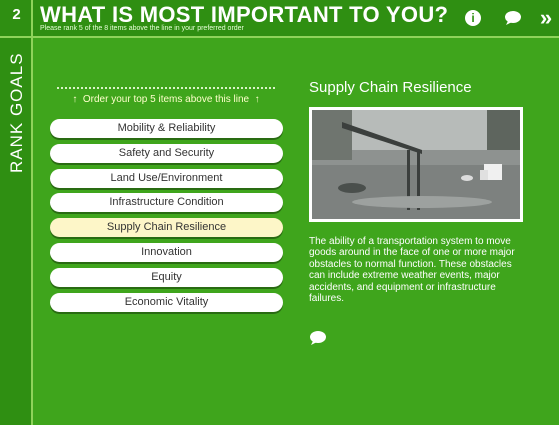 The width and height of the screenshot is (559, 425). What do you see at coordinates (166, 277) in the screenshot?
I see `rank-item: Equity` at bounding box center [166, 277].